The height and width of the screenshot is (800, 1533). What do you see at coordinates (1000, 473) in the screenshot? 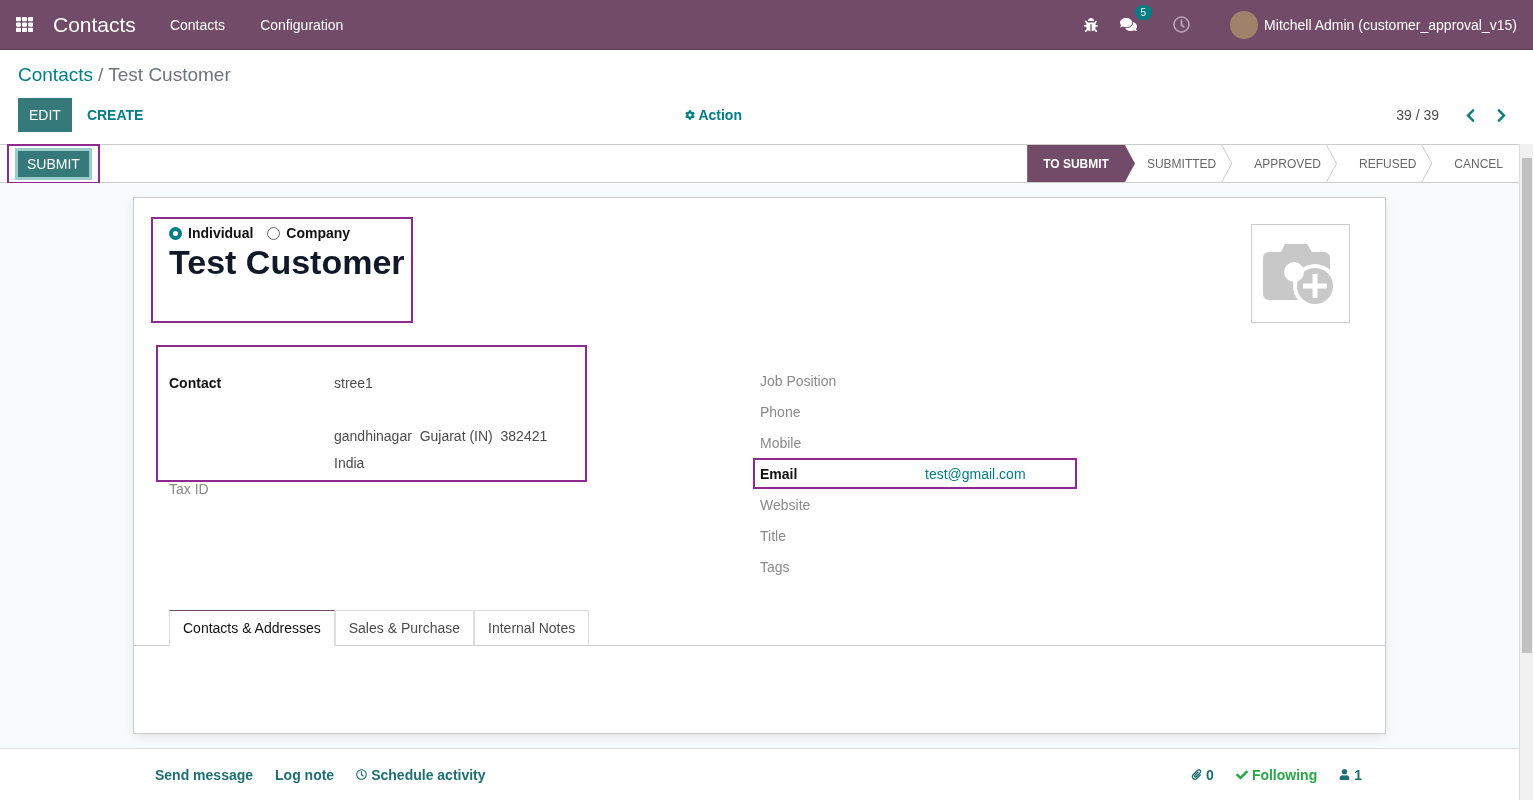
I see `email-link: test@gmail.com` at bounding box center [1000, 473].